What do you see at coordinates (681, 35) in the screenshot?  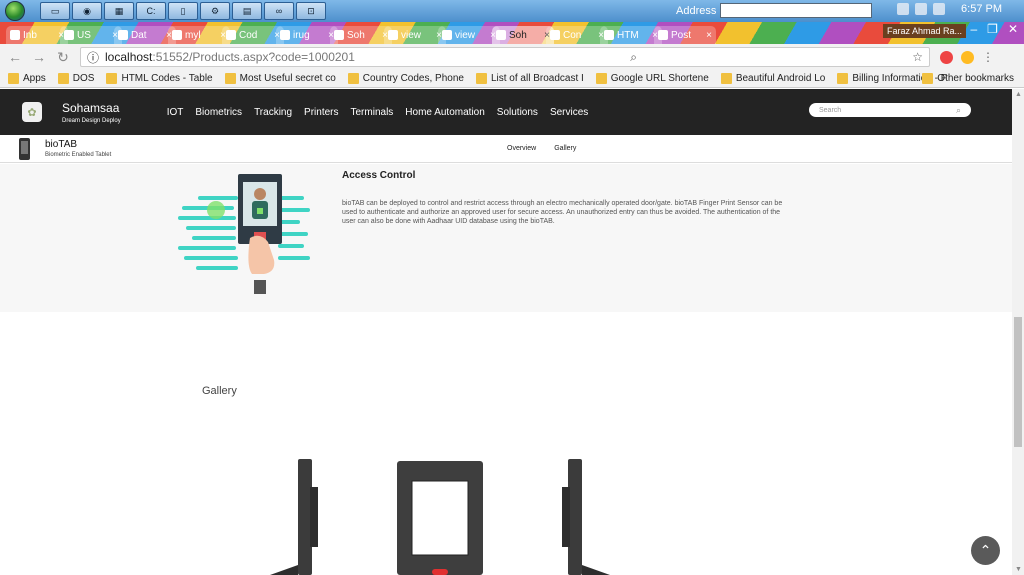 I see `browser-tab-label: Post` at bounding box center [681, 35].